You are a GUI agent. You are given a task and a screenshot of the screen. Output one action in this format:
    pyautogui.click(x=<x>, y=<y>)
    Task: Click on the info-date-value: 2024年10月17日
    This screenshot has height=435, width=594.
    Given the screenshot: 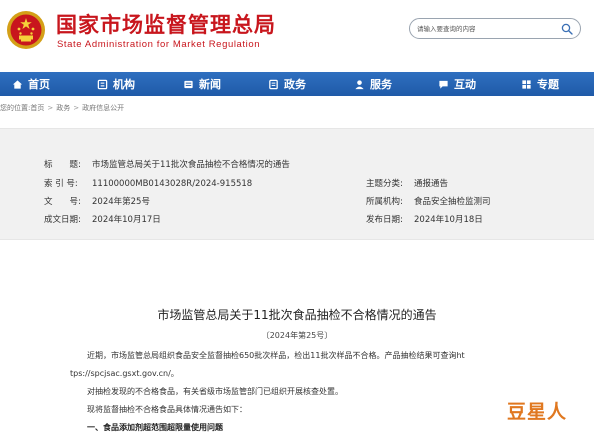 What is the action you would take?
    pyautogui.click(x=126, y=220)
    